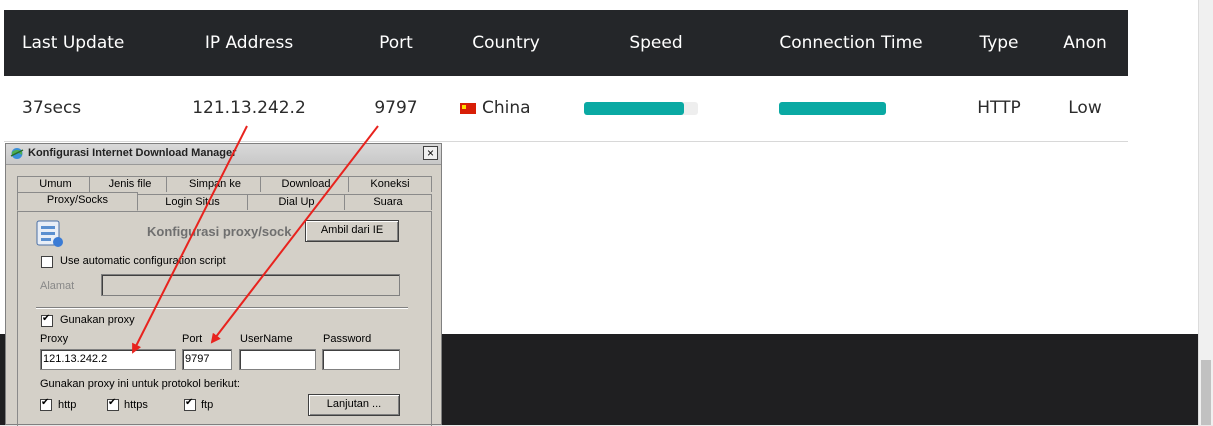 This screenshot has width=1213, height=426. I want to click on connection-time-bar-fill, so click(832, 108).